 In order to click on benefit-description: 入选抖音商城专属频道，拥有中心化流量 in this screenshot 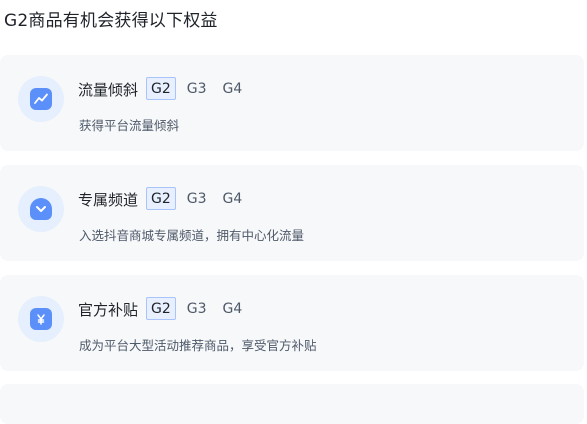, I will do `click(192, 235)`.